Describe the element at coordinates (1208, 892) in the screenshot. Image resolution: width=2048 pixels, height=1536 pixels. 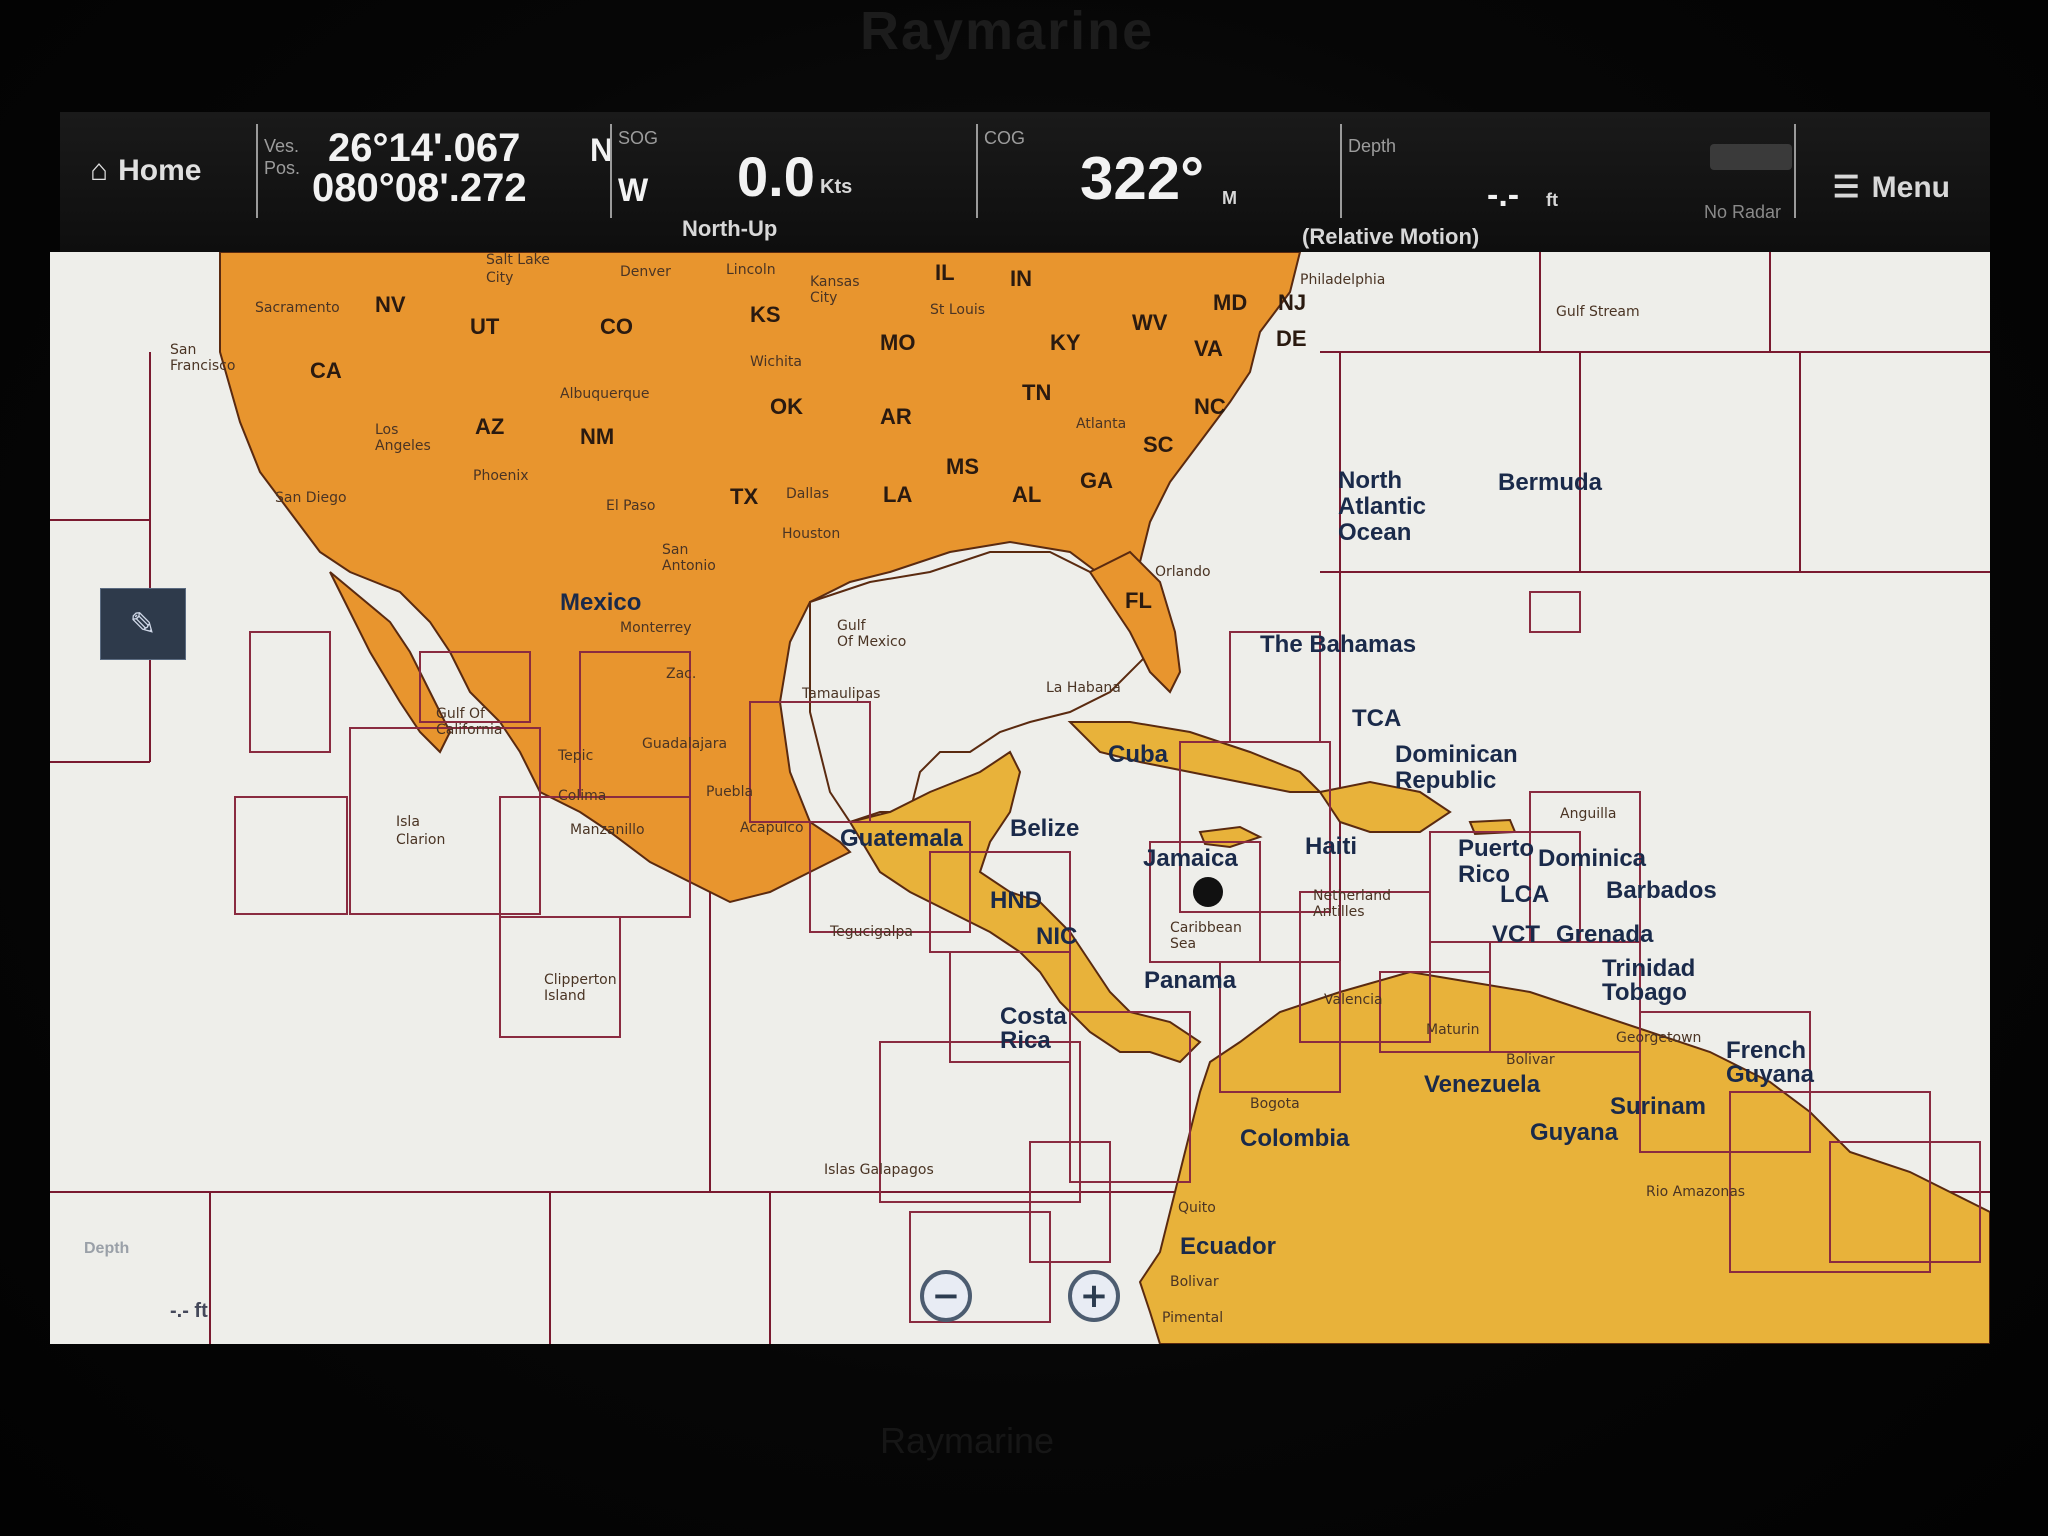
I see `vessel-position-marker` at that location.